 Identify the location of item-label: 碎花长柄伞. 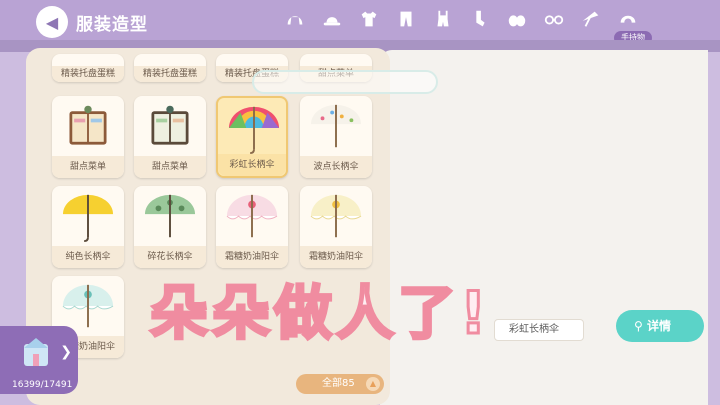
(170, 257).